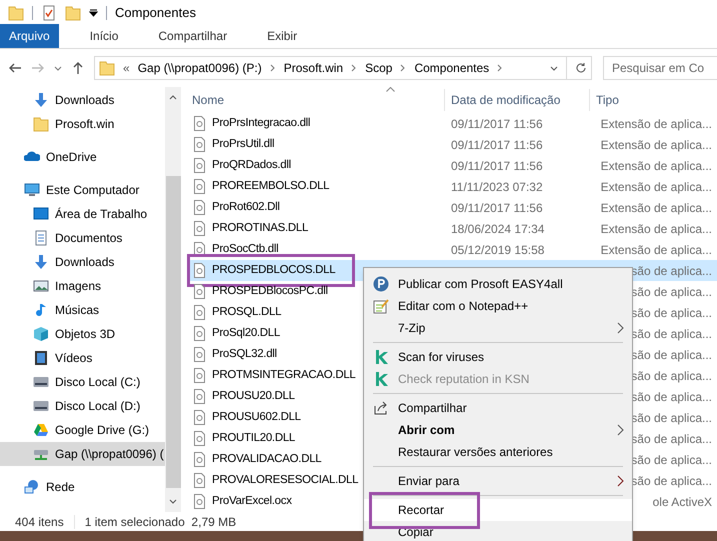 This screenshot has height=541, width=717. I want to click on file-name: ProSocCtb.dll, so click(245, 249).